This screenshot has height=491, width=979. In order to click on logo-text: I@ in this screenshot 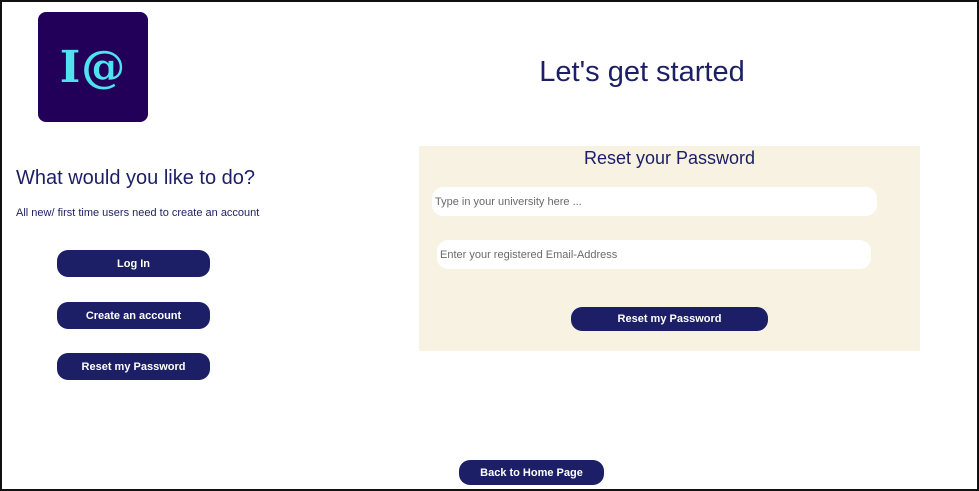, I will do `click(93, 67)`.